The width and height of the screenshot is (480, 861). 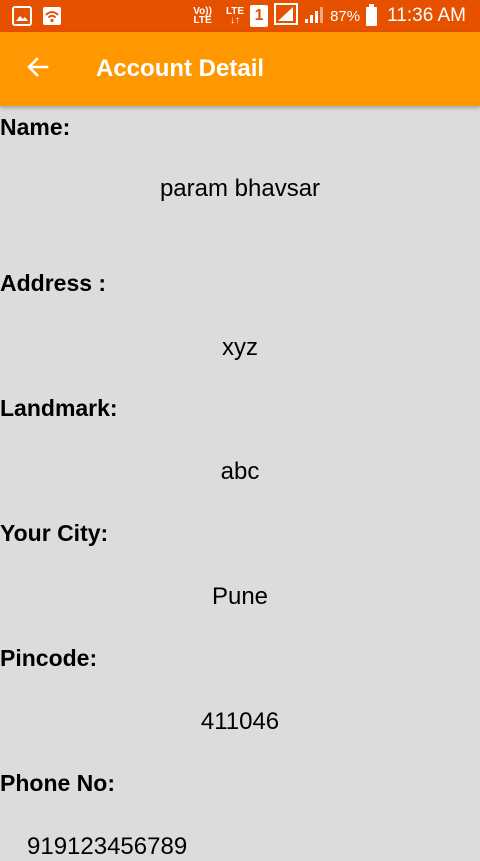 I want to click on signal-sim1-icon, so click(x=286, y=16).